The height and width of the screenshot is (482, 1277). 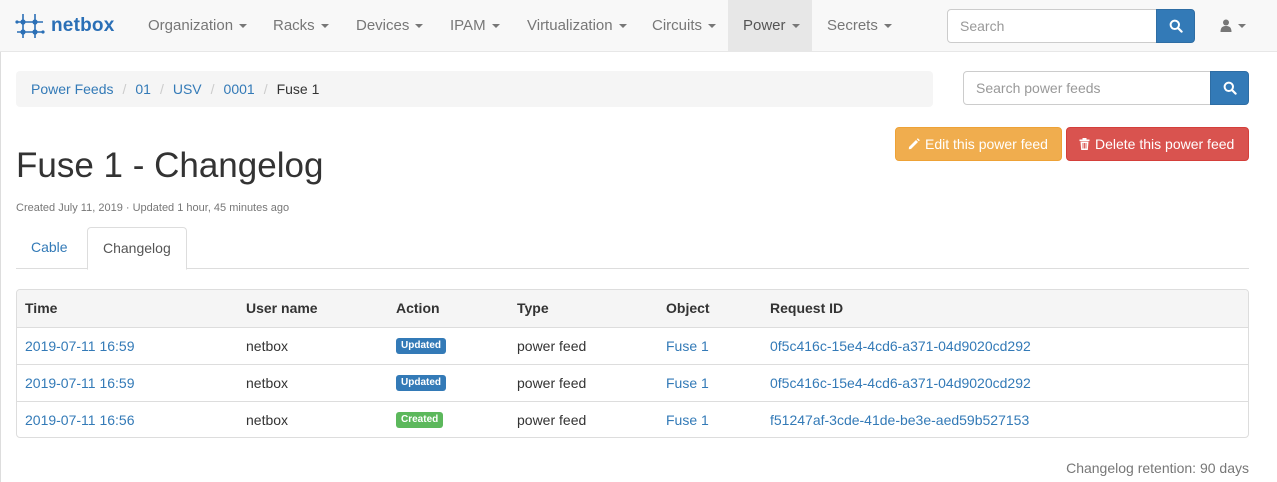 I want to click on power-feed-search, so click(x=1106, y=88).